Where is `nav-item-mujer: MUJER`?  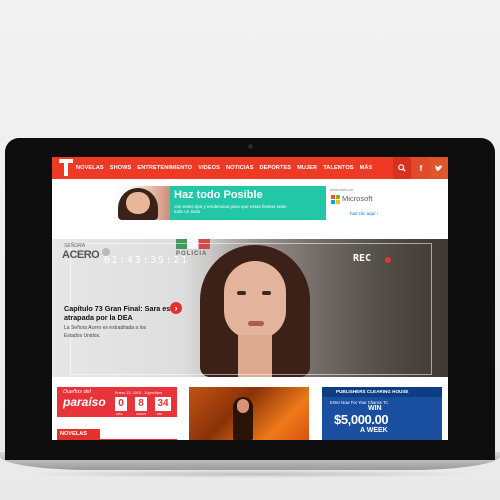
nav-item-mujer: MUJER is located at coordinates (307, 168).